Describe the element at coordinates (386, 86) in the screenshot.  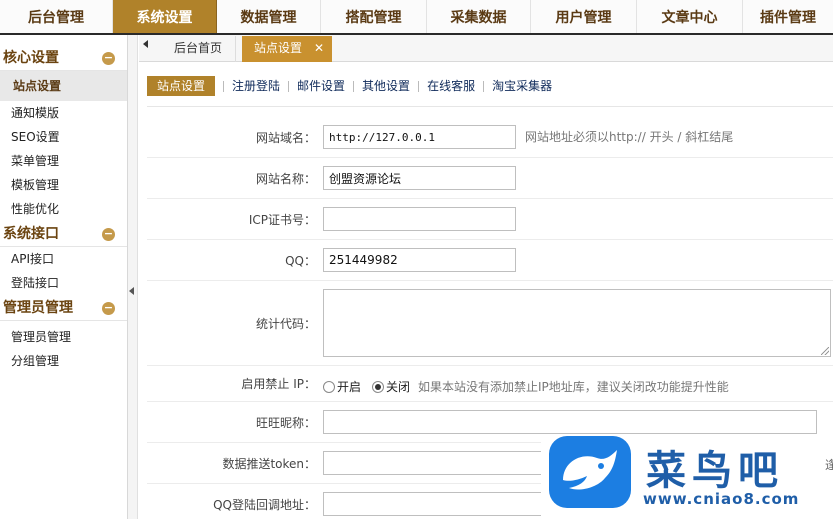
I see `subnav-other: 其他设置` at that location.